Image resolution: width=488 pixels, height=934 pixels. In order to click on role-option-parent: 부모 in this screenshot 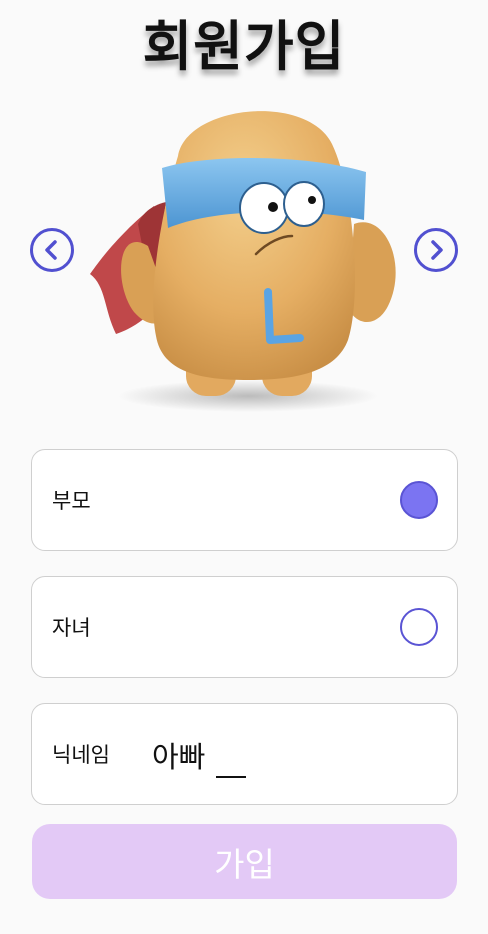, I will do `click(244, 500)`.